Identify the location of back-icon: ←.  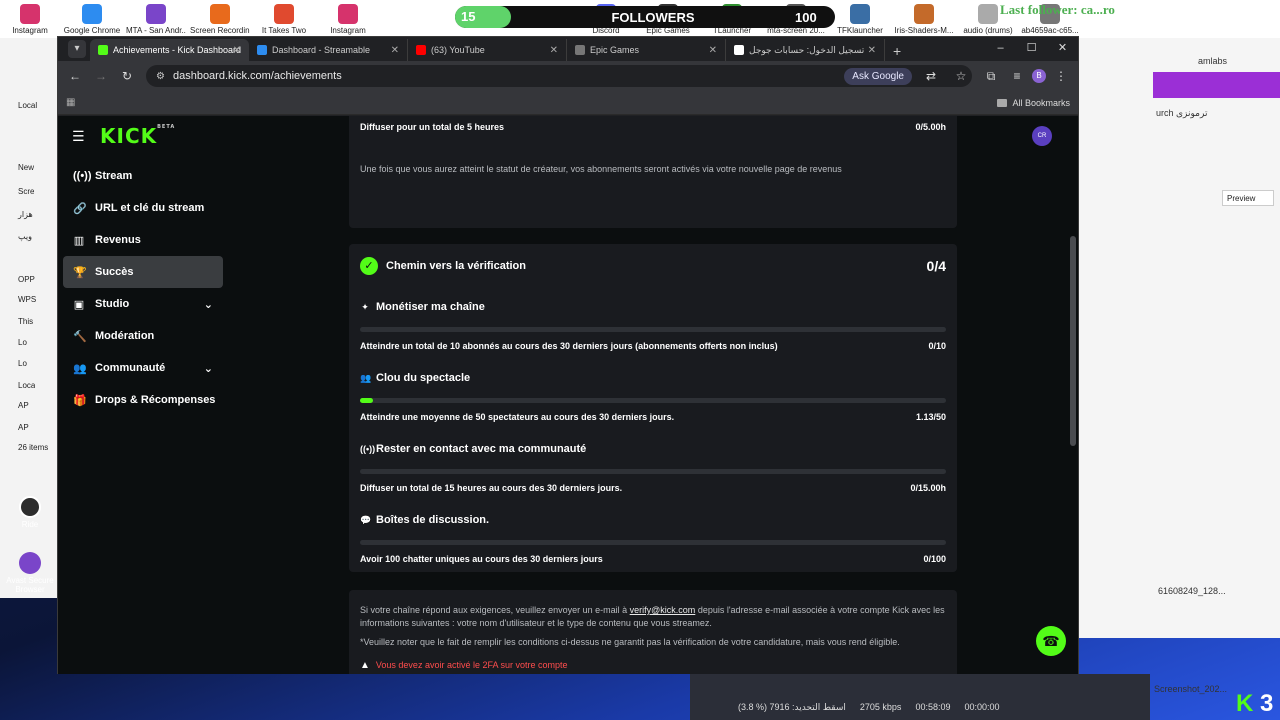
(75, 76).